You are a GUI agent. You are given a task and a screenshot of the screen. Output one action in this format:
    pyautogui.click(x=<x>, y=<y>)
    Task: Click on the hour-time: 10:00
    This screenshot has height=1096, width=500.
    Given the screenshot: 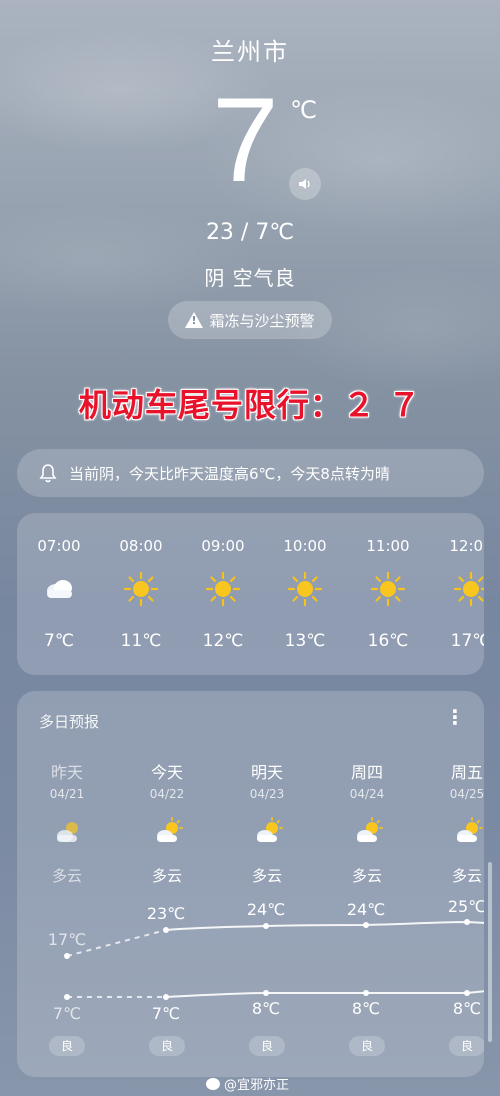 What is the action you would take?
    pyautogui.click(x=305, y=546)
    